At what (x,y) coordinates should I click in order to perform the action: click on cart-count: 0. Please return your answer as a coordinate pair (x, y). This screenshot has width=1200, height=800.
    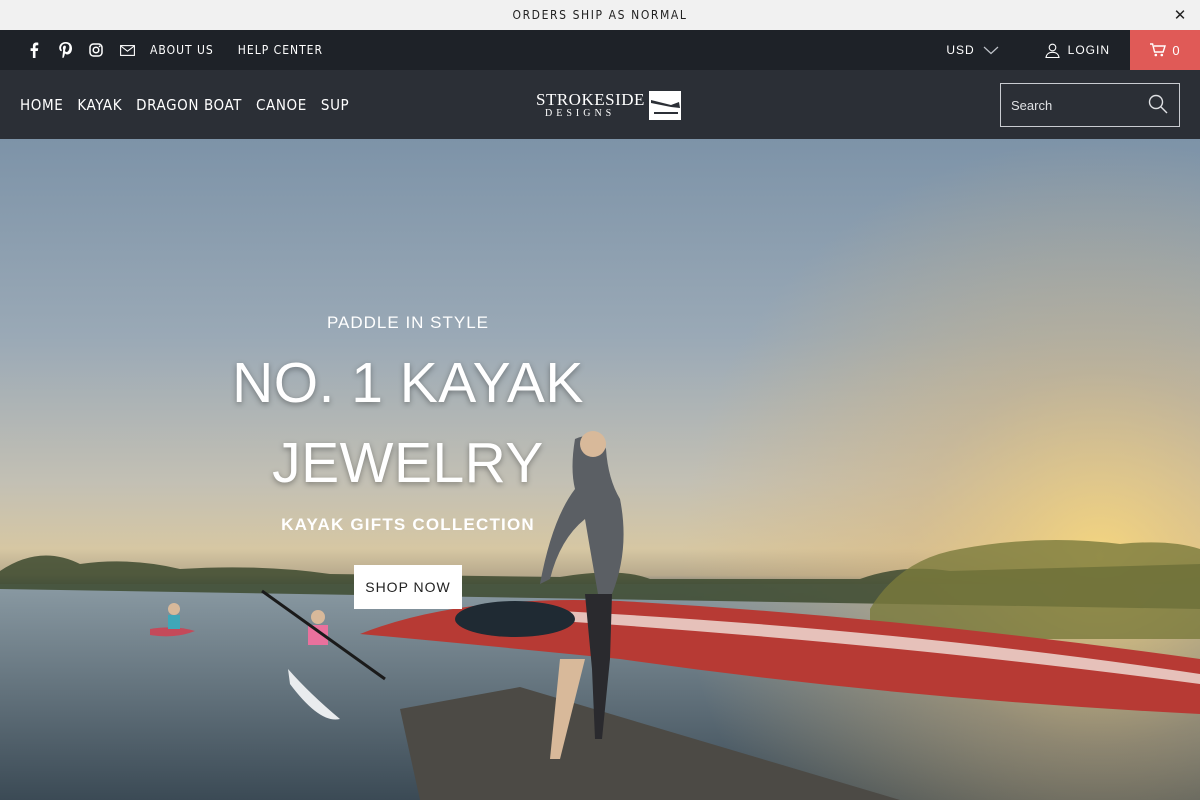
    Looking at the image, I should click on (1176, 50).